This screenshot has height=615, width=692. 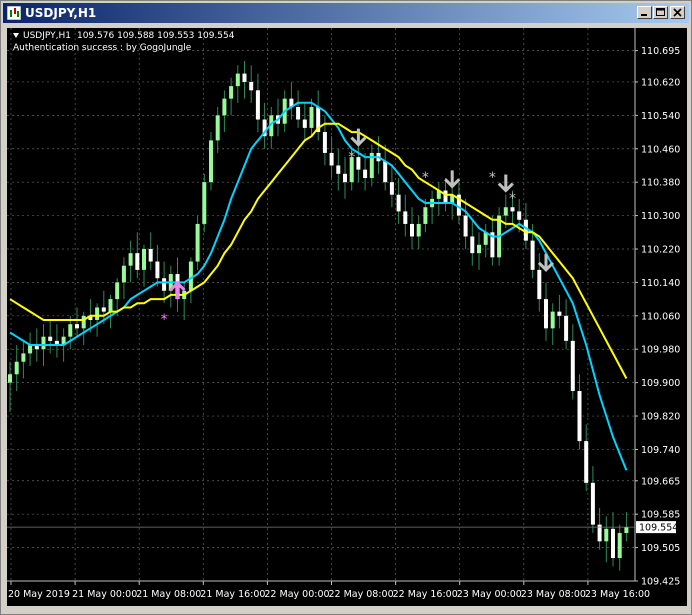 What do you see at coordinates (39, 594) in the screenshot?
I see `time-tick-label: 20 May 2019` at bounding box center [39, 594].